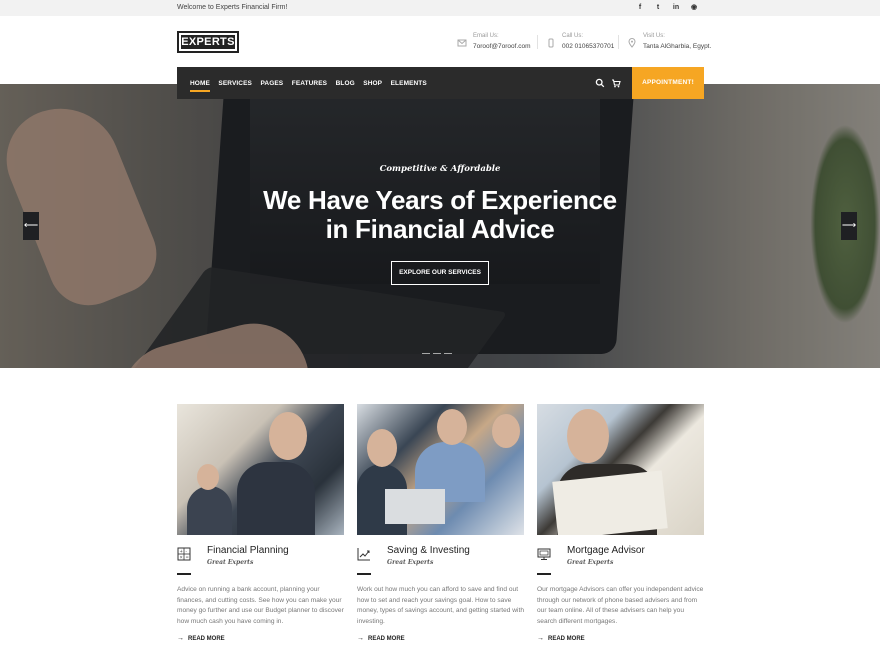 Image resolution: width=880 pixels, height=660 pixels. I want to click on site-logo: EXPERTS, so click(208, 42).